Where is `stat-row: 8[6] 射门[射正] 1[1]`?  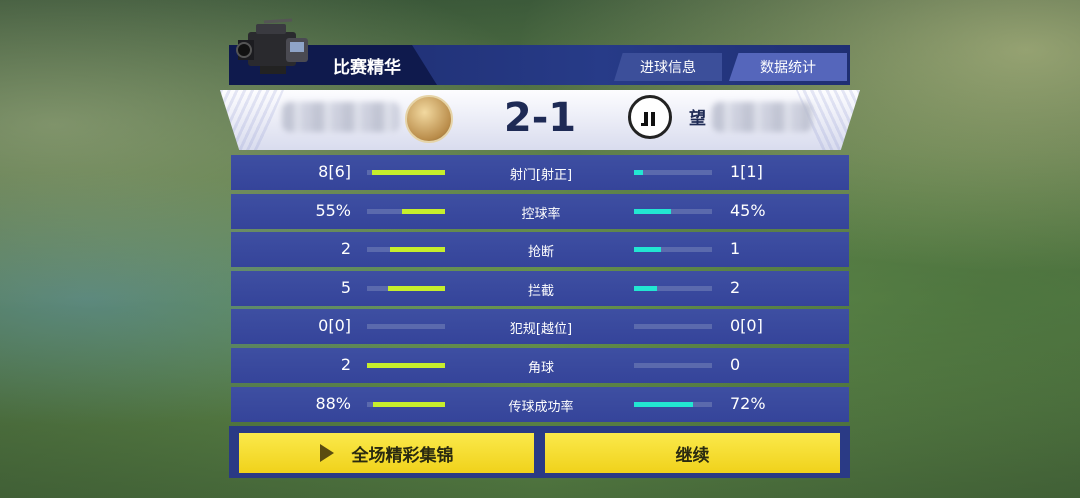 stat-row: 8[6] 射门[射正] 1[1] is located at coordinates (540, 172).